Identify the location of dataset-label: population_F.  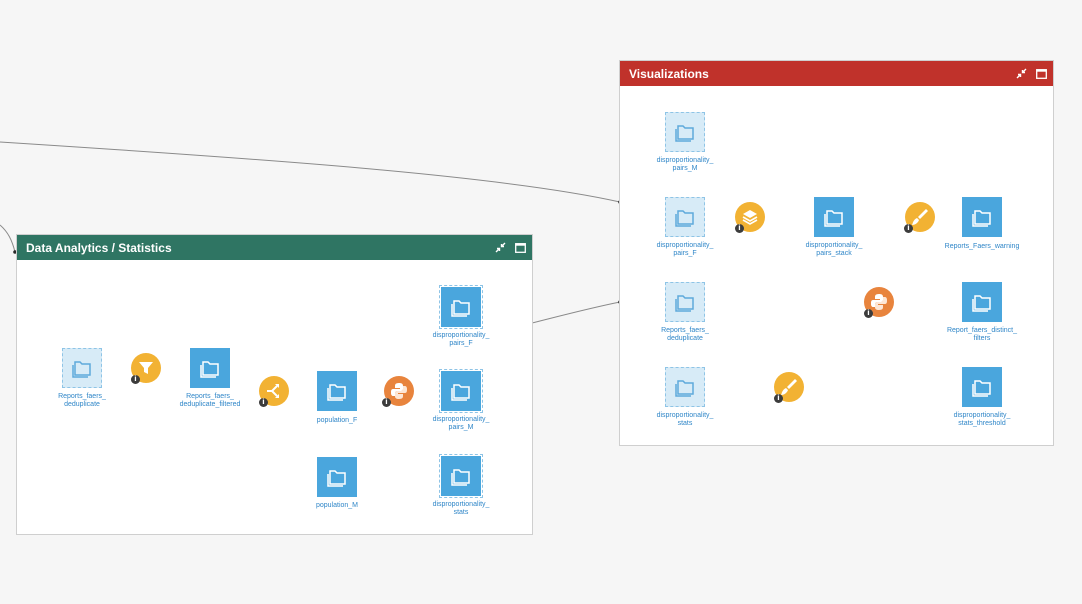
(337, 421).